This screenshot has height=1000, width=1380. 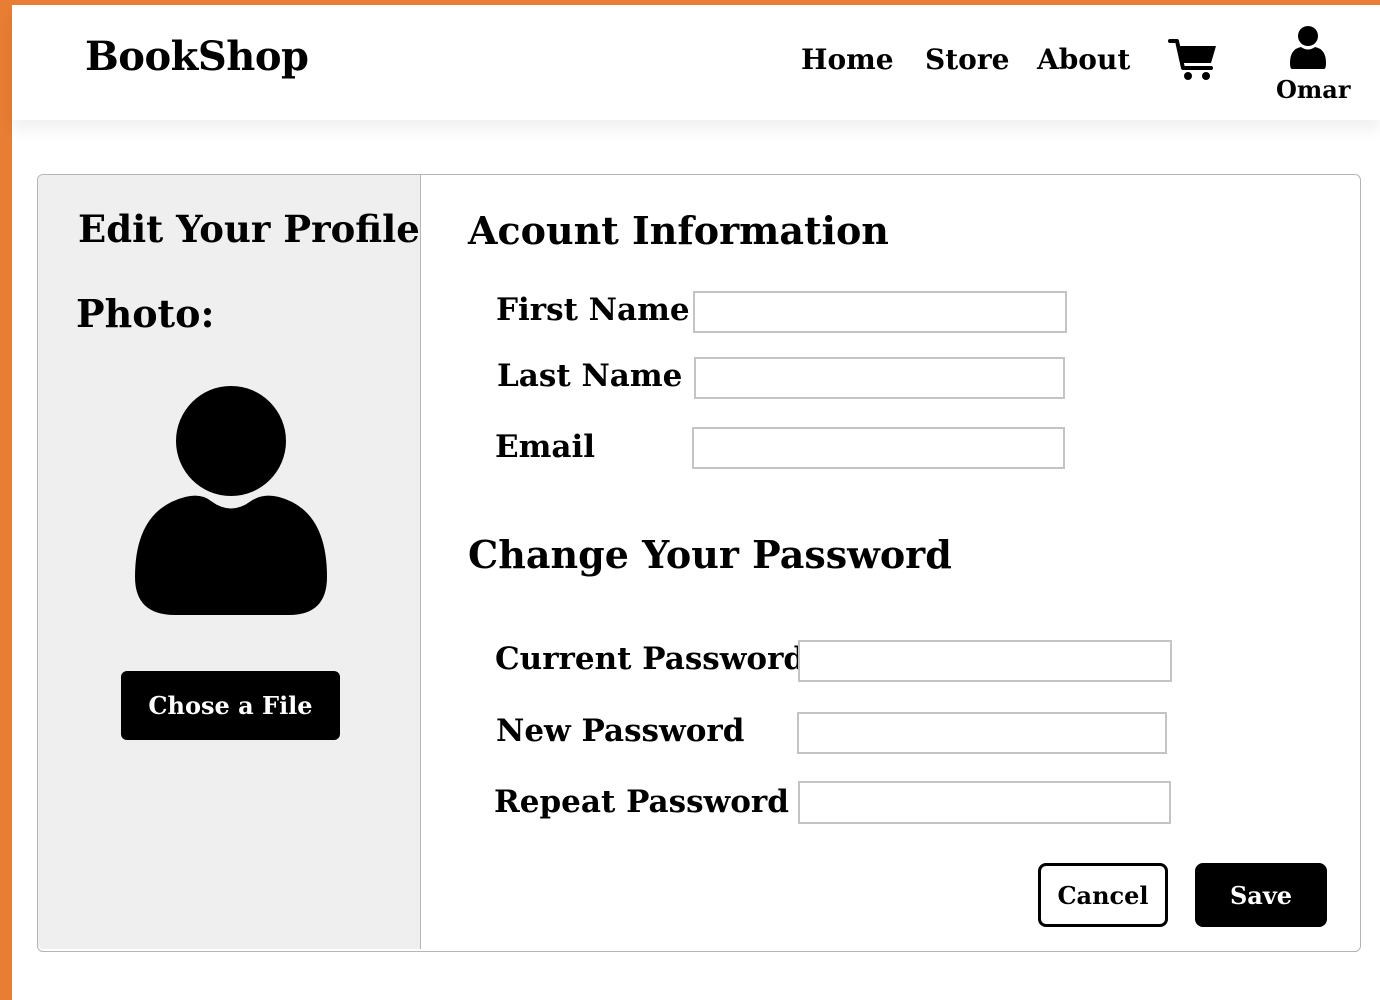 What do you see at coordinates (879, 378) in the screenshot?
I see `last-name-input` at bounding box center [879, 378].